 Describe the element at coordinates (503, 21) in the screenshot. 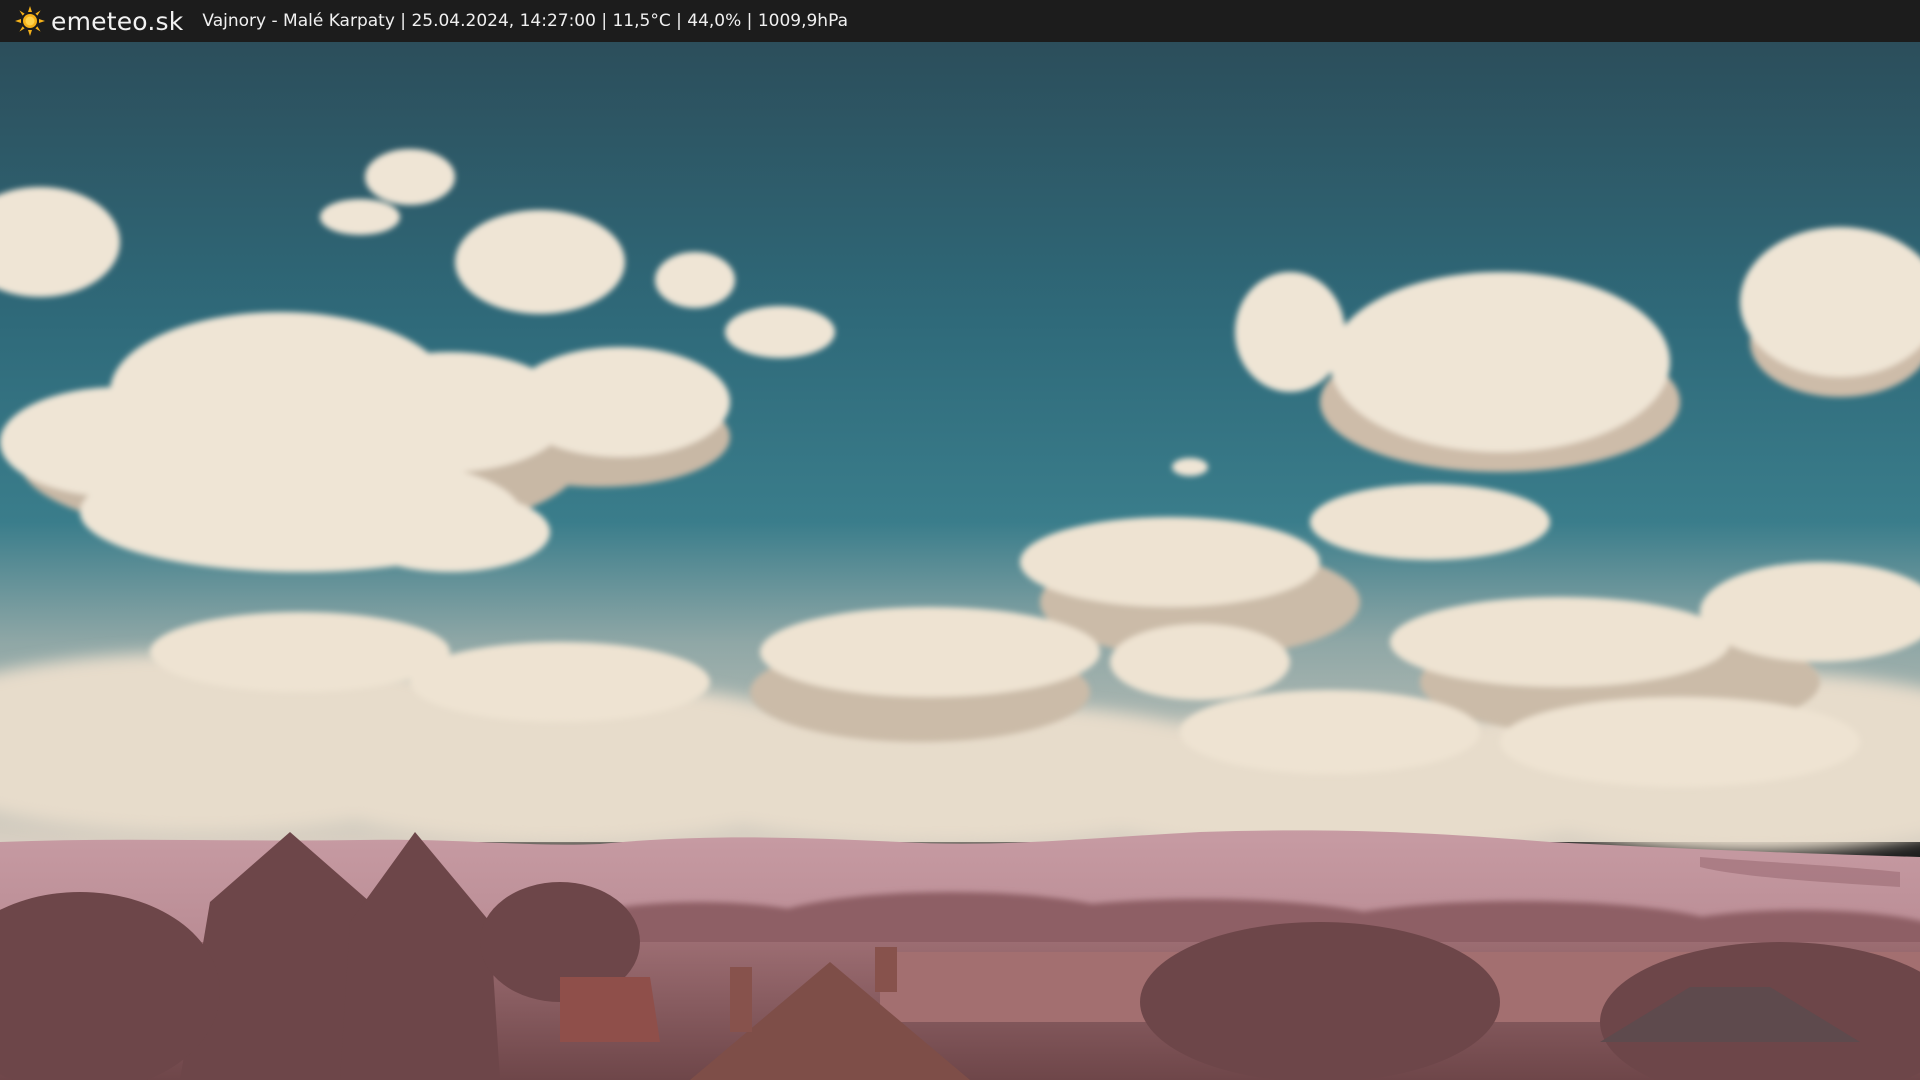

I see `datetime-text: 25.04.2024, 14:27:00` at that location.